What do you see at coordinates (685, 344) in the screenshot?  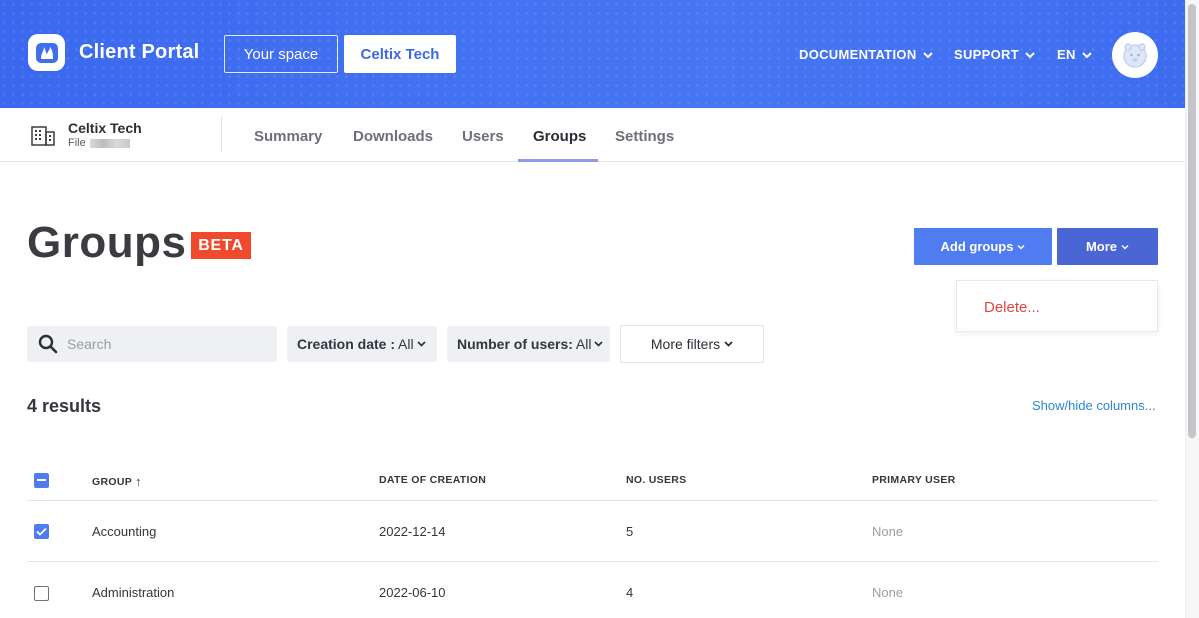 I see `more-filters-label: More filters` at bounding box center [685, 344].